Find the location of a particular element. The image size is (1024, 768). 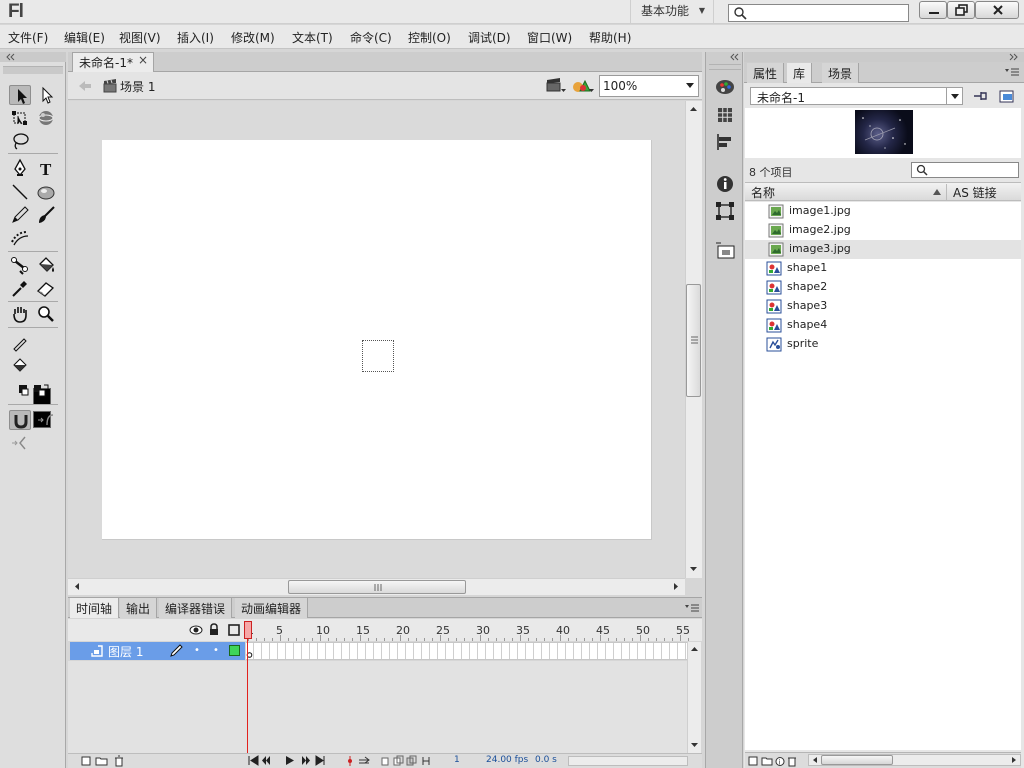

playback-controls is located at coordinates (288, 761).